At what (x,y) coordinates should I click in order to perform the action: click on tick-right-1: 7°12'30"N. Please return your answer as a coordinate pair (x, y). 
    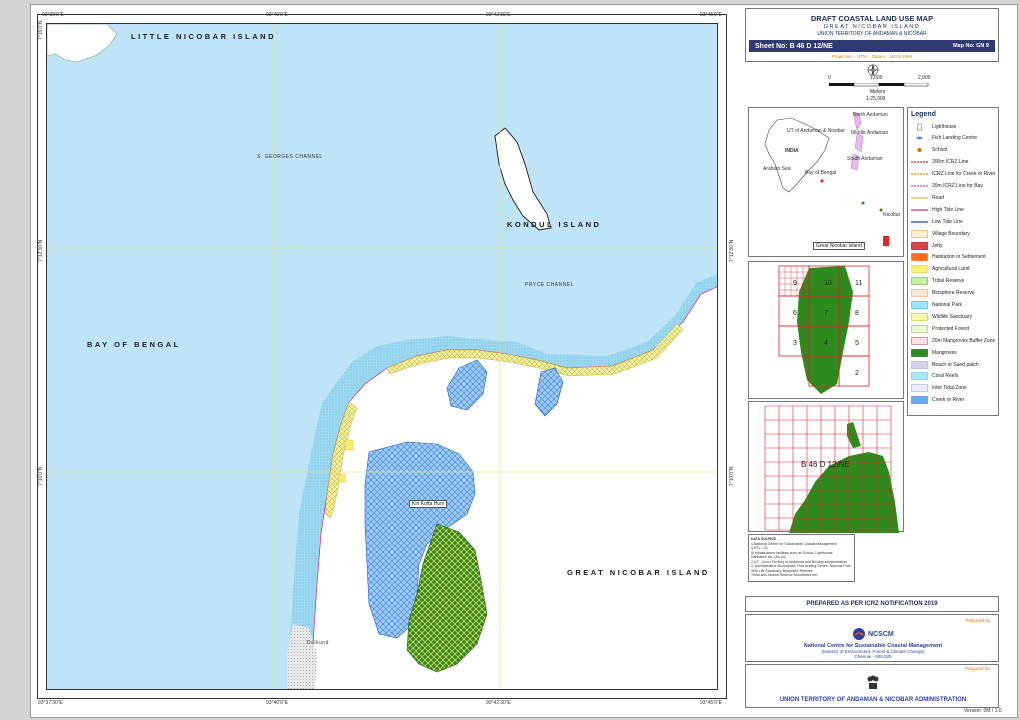
    Looking at the image, I should click on (732, 250).